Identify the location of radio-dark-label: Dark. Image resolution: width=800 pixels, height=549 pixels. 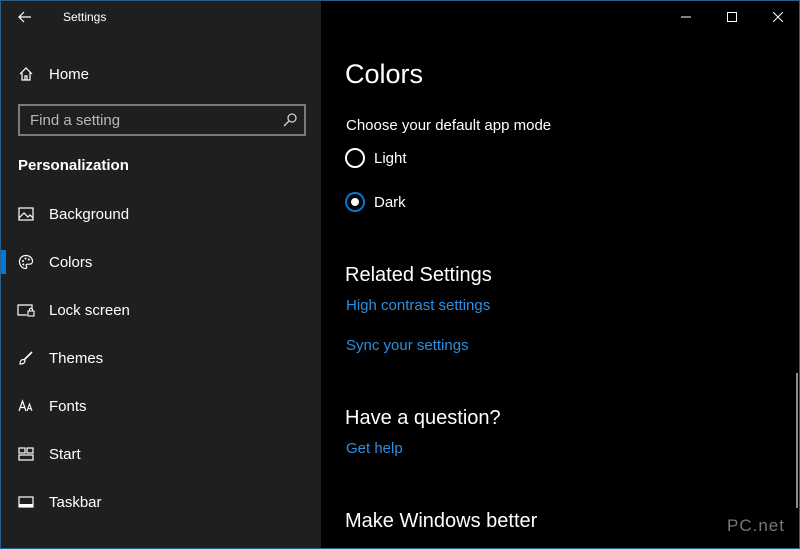
(390, 202).